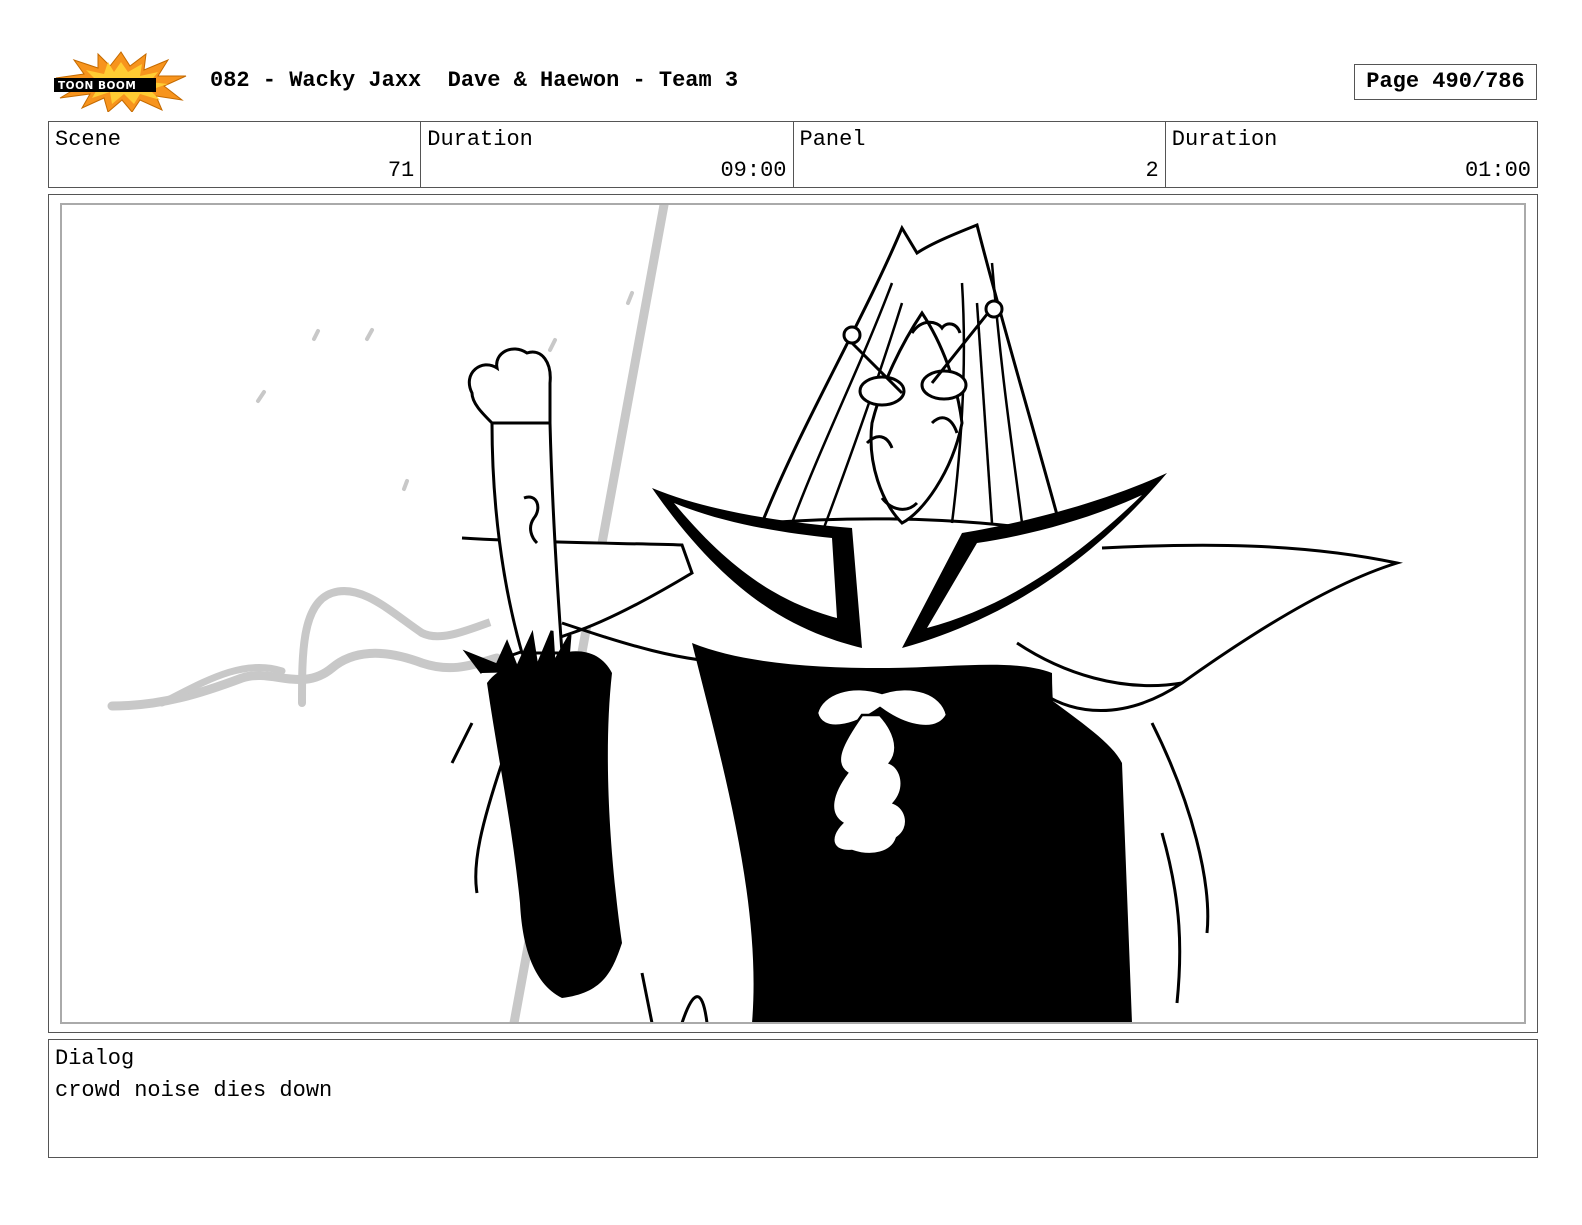 This screenshot has width=1582, height=1225. I want to click on document-title: 082 - Wacky Jaxx Dave & Haewon - Team 3, so click(474, 80).